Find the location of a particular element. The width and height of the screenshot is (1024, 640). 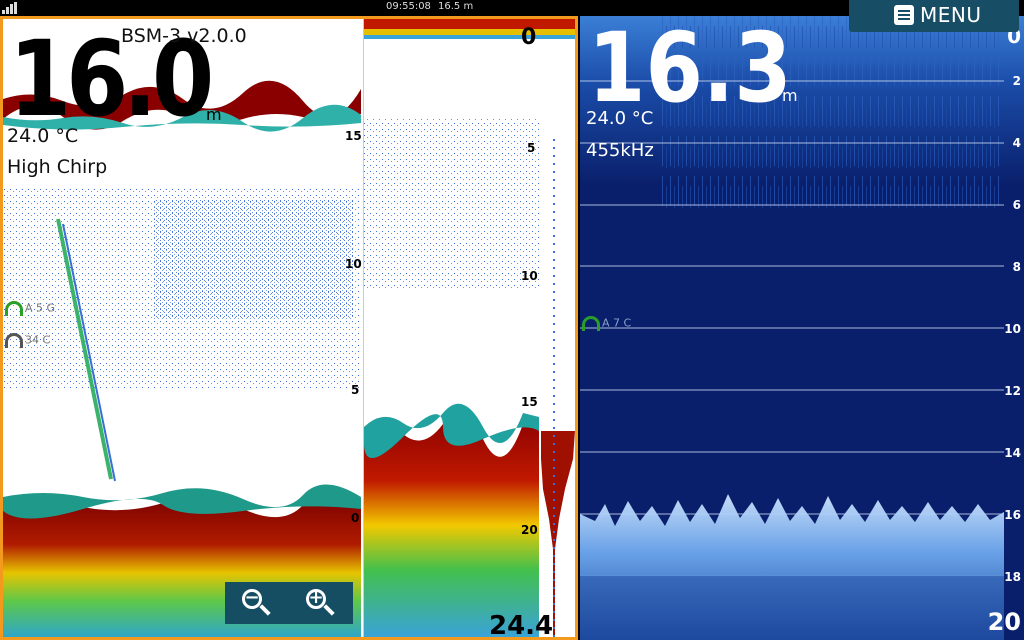

zoom-scale-label: 5 is located at coordinates (531, 148).